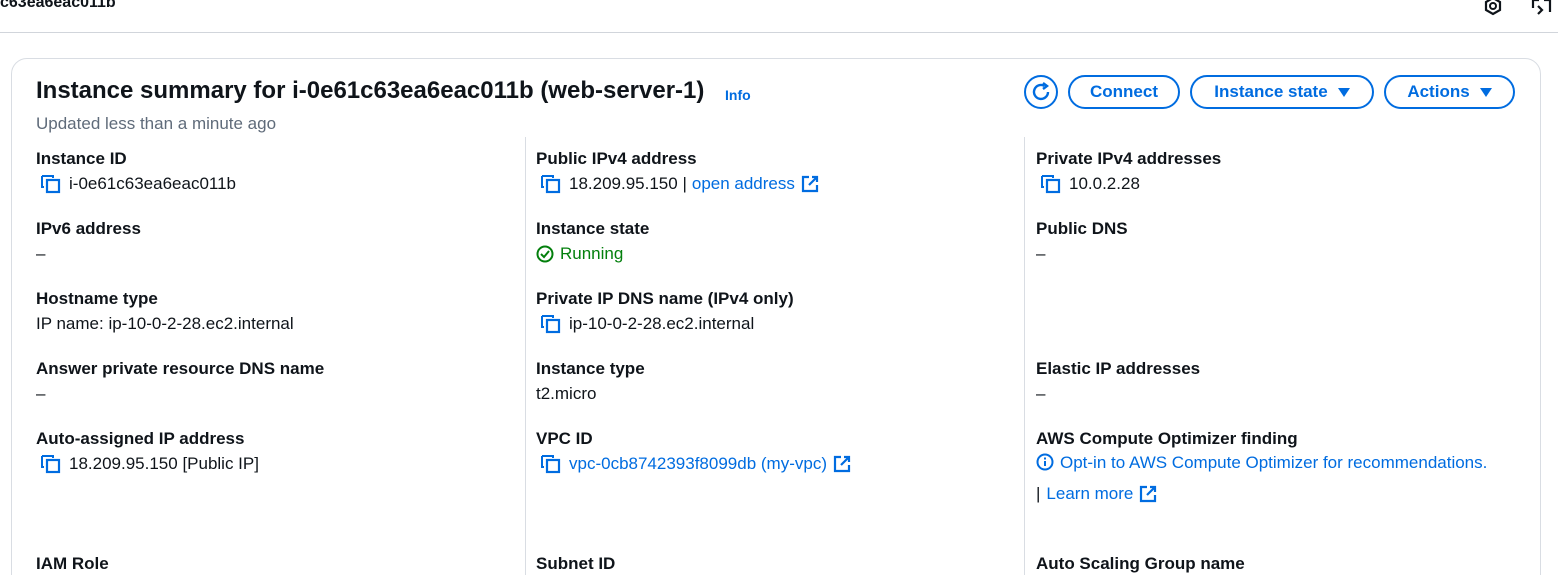 The image size is (1558, 575). What do you see at coordinates (180, 368) in the screenshot?
I see `field-label: Answer private resource DNS name` at bounding box center [180, 368].